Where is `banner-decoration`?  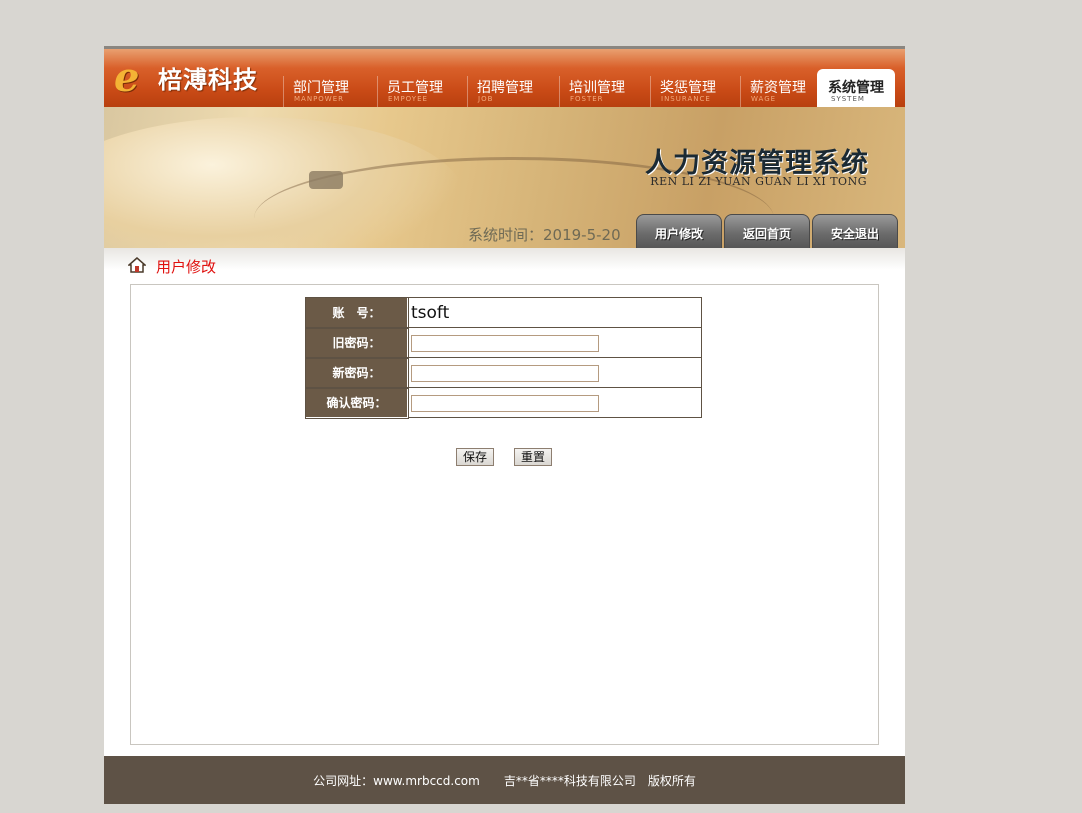
banner-decoration is located at coordinates (326, 180).